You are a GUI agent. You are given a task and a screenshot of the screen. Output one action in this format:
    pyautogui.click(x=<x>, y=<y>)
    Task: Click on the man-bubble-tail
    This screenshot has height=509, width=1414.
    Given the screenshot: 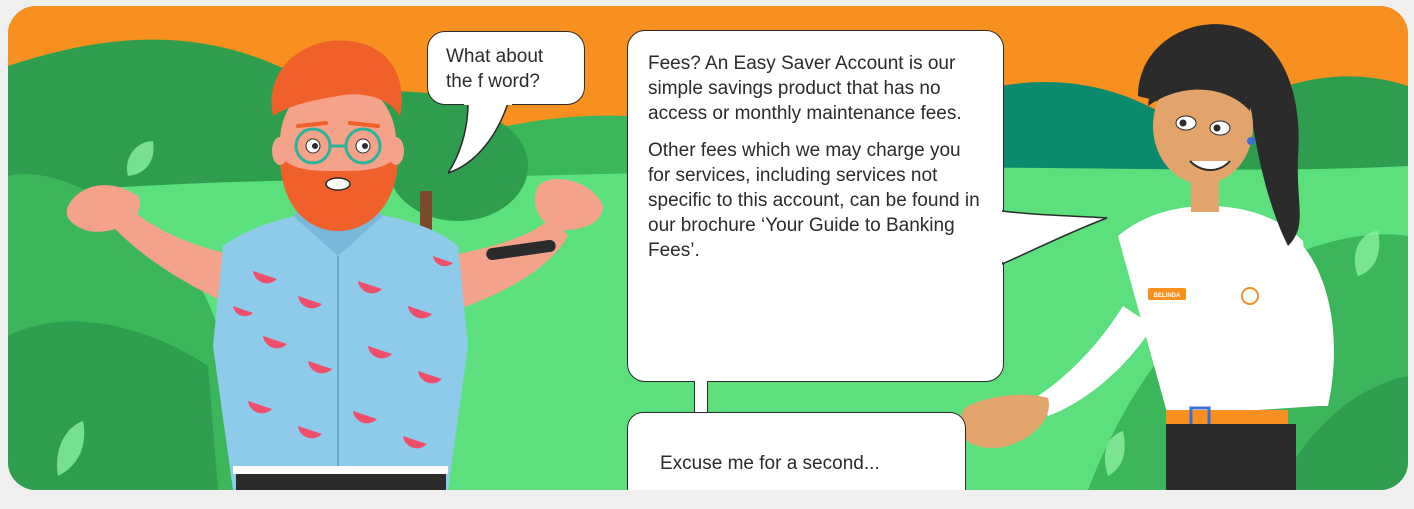 What is the action you would take?
    pyautogui.click(x=480, y=138)
    